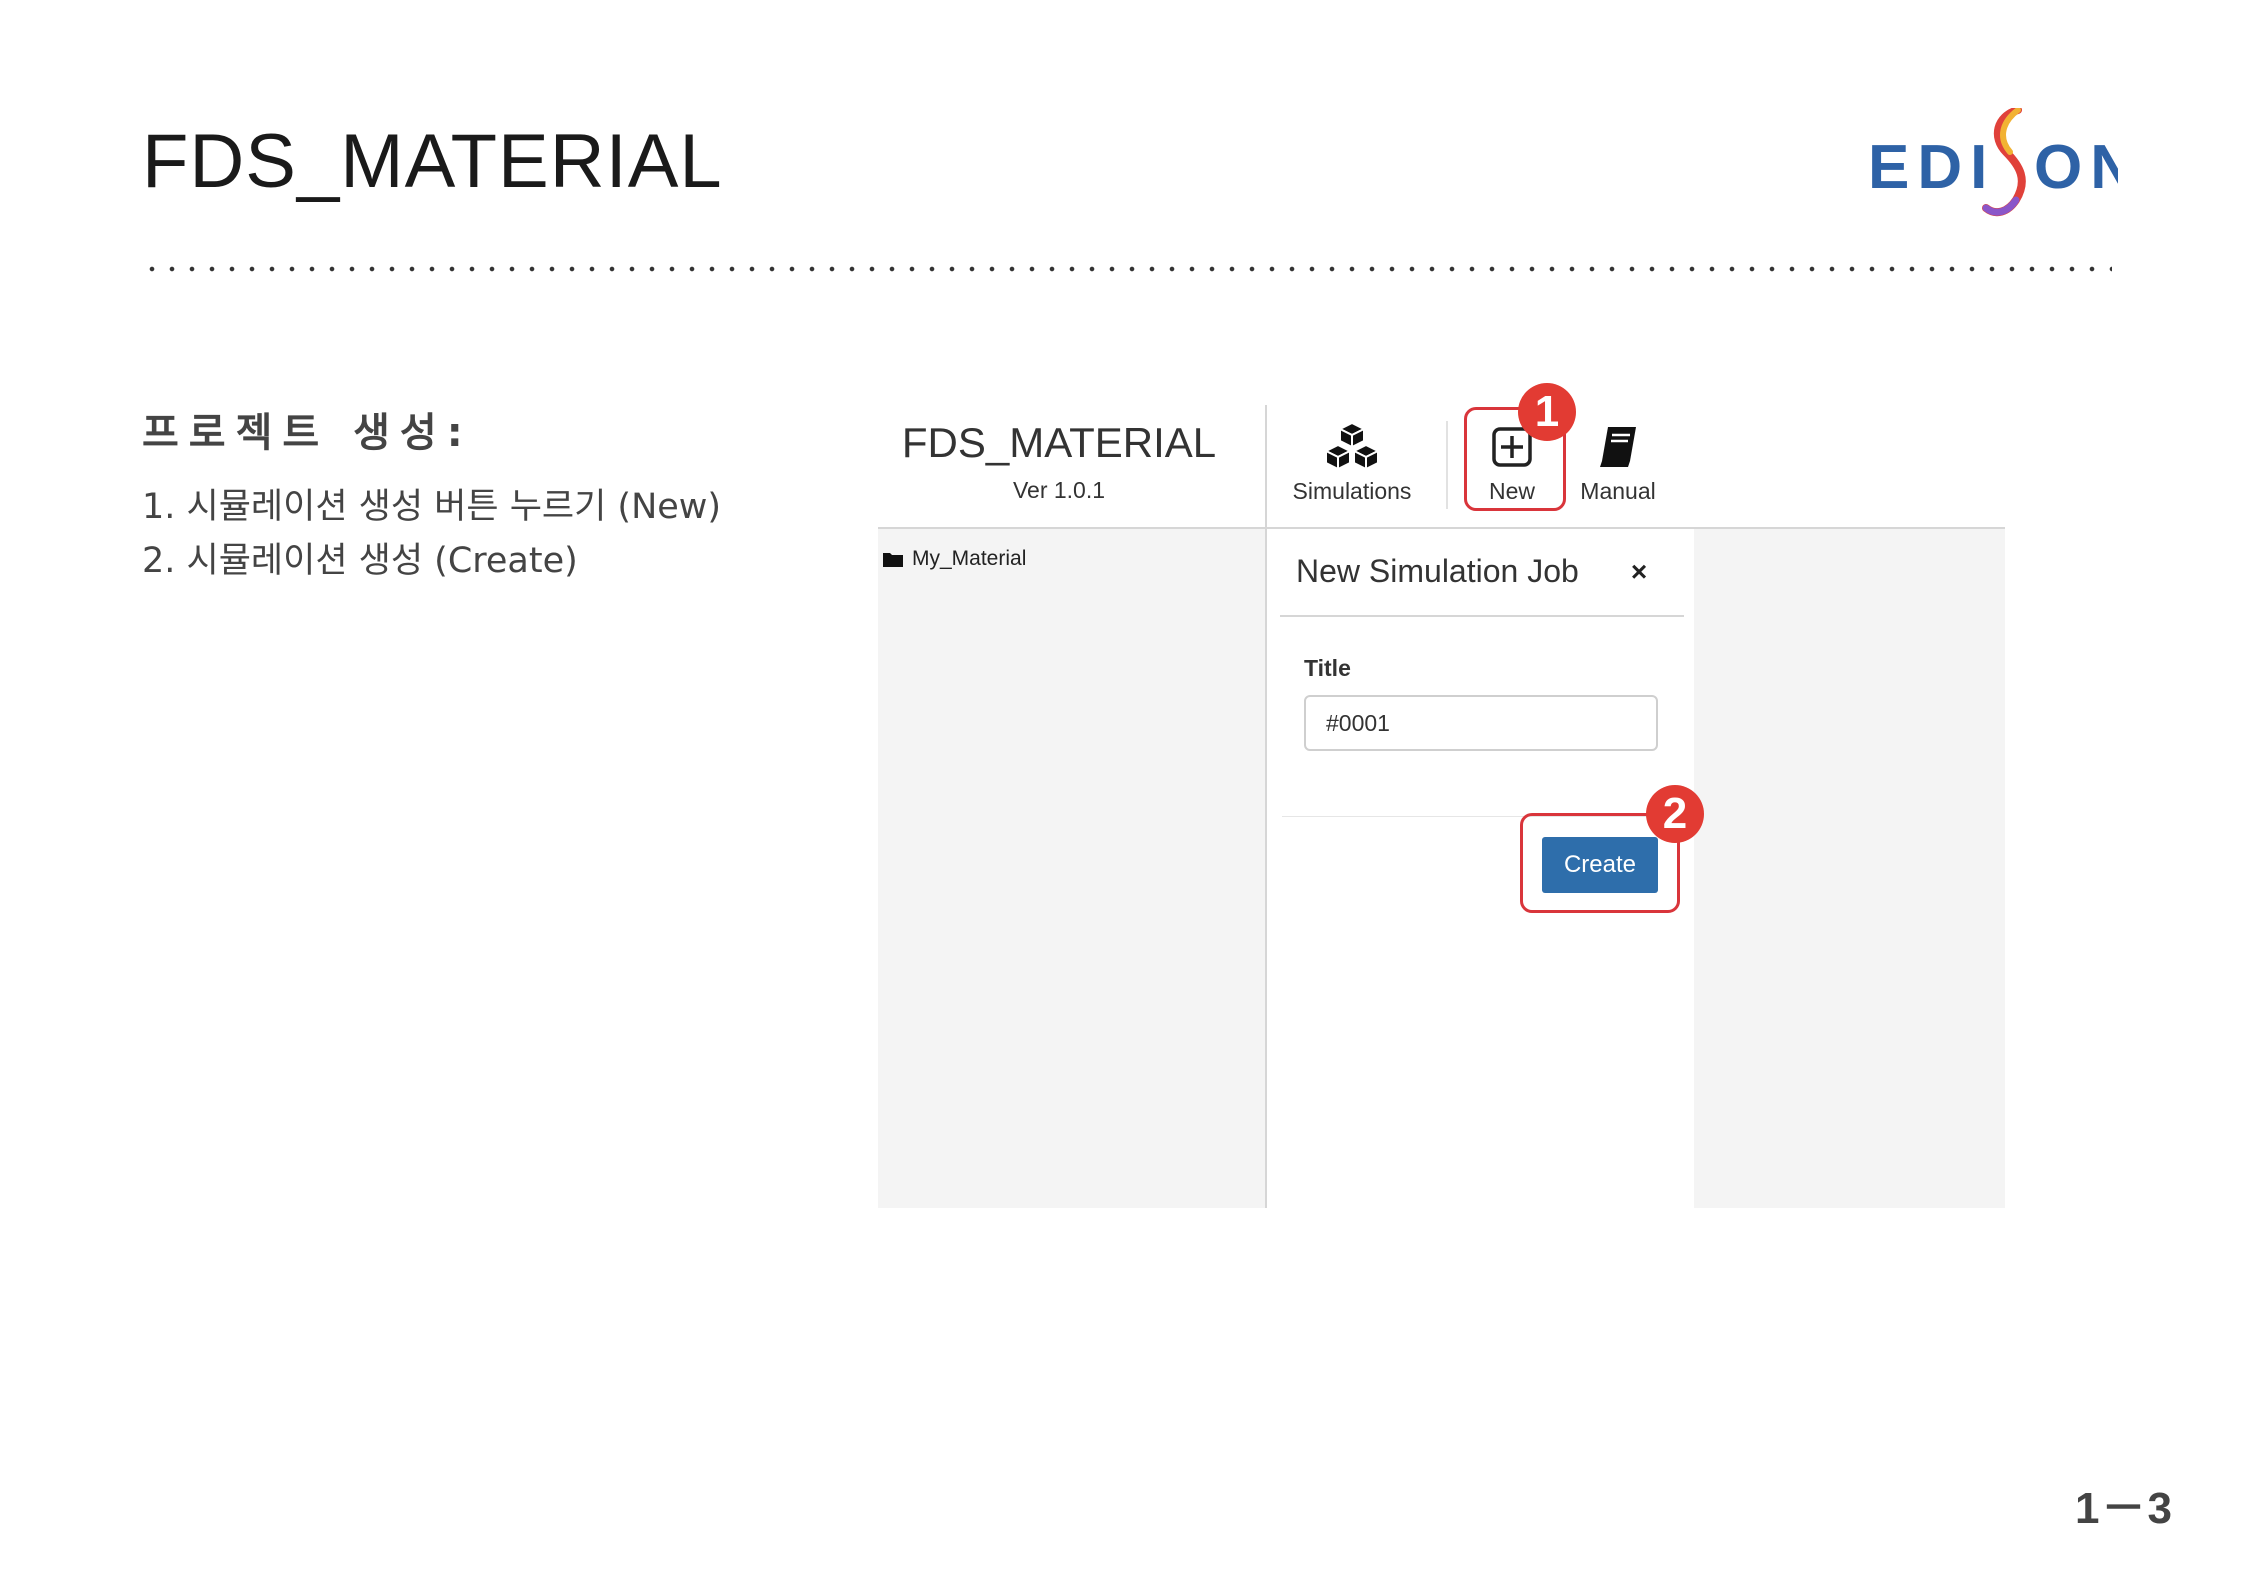 This screenshot has width=2245, height=1587. I want to click on simulations-button: Simulations, so click(1352, 463).